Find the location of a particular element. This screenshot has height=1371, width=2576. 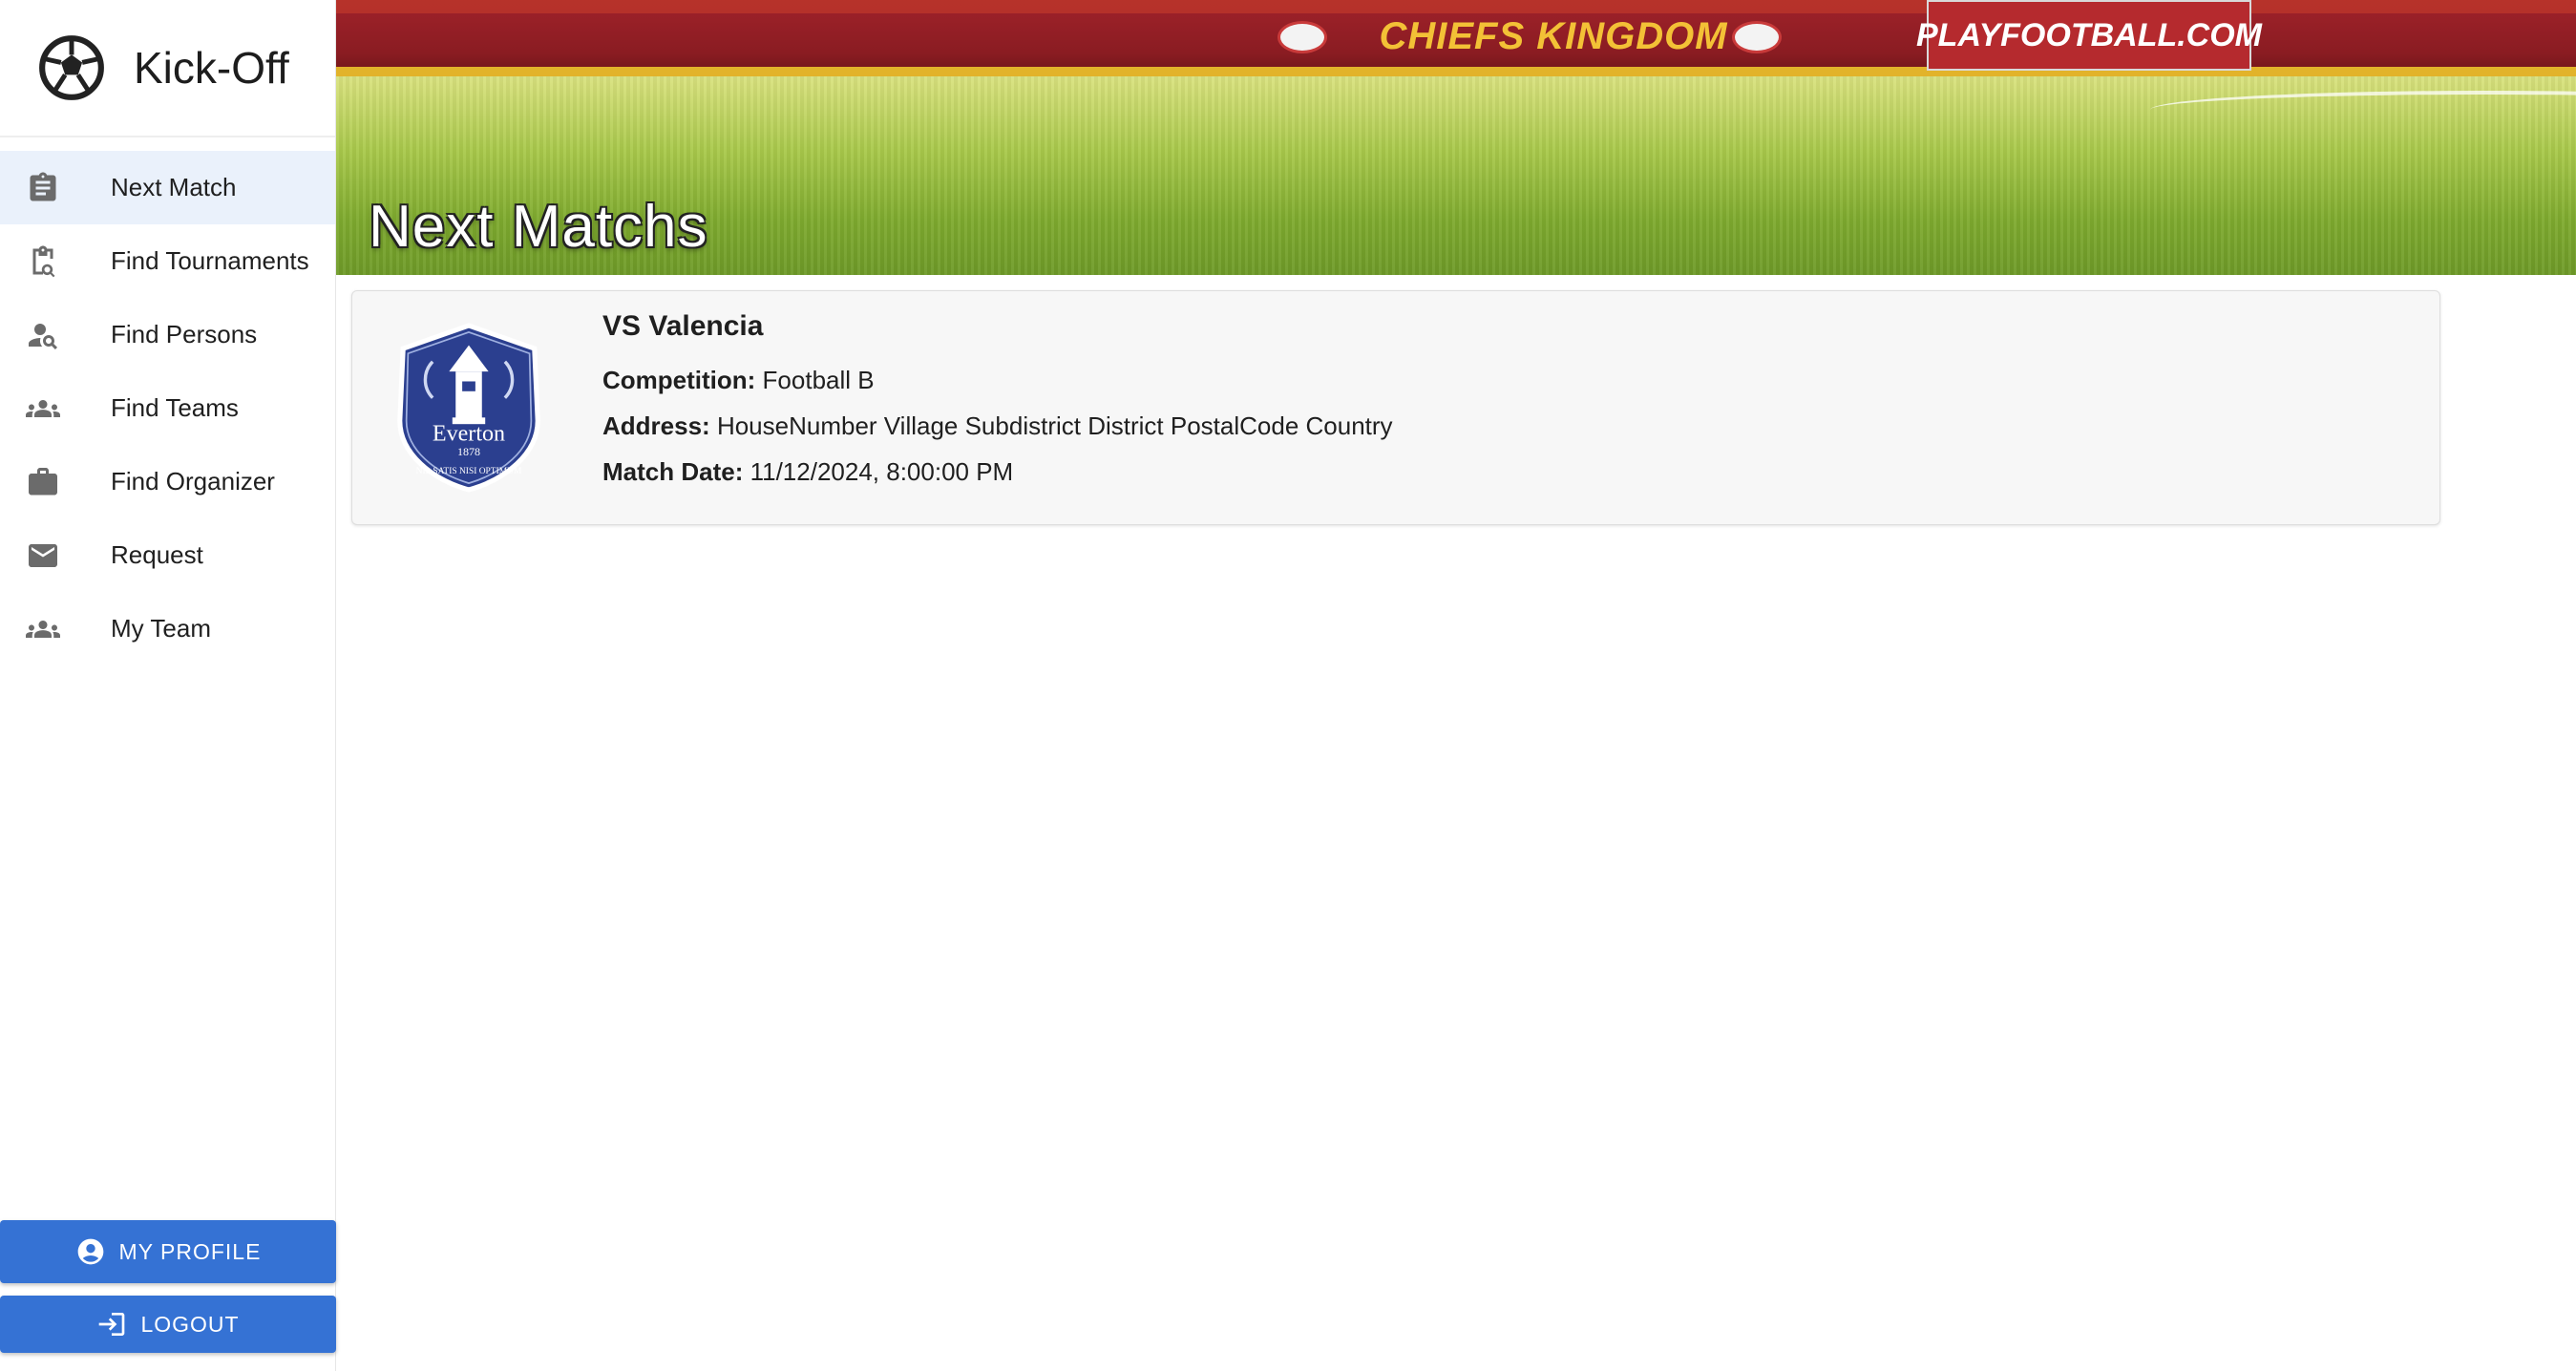

groups-icon is located at coordinates (43, 409).